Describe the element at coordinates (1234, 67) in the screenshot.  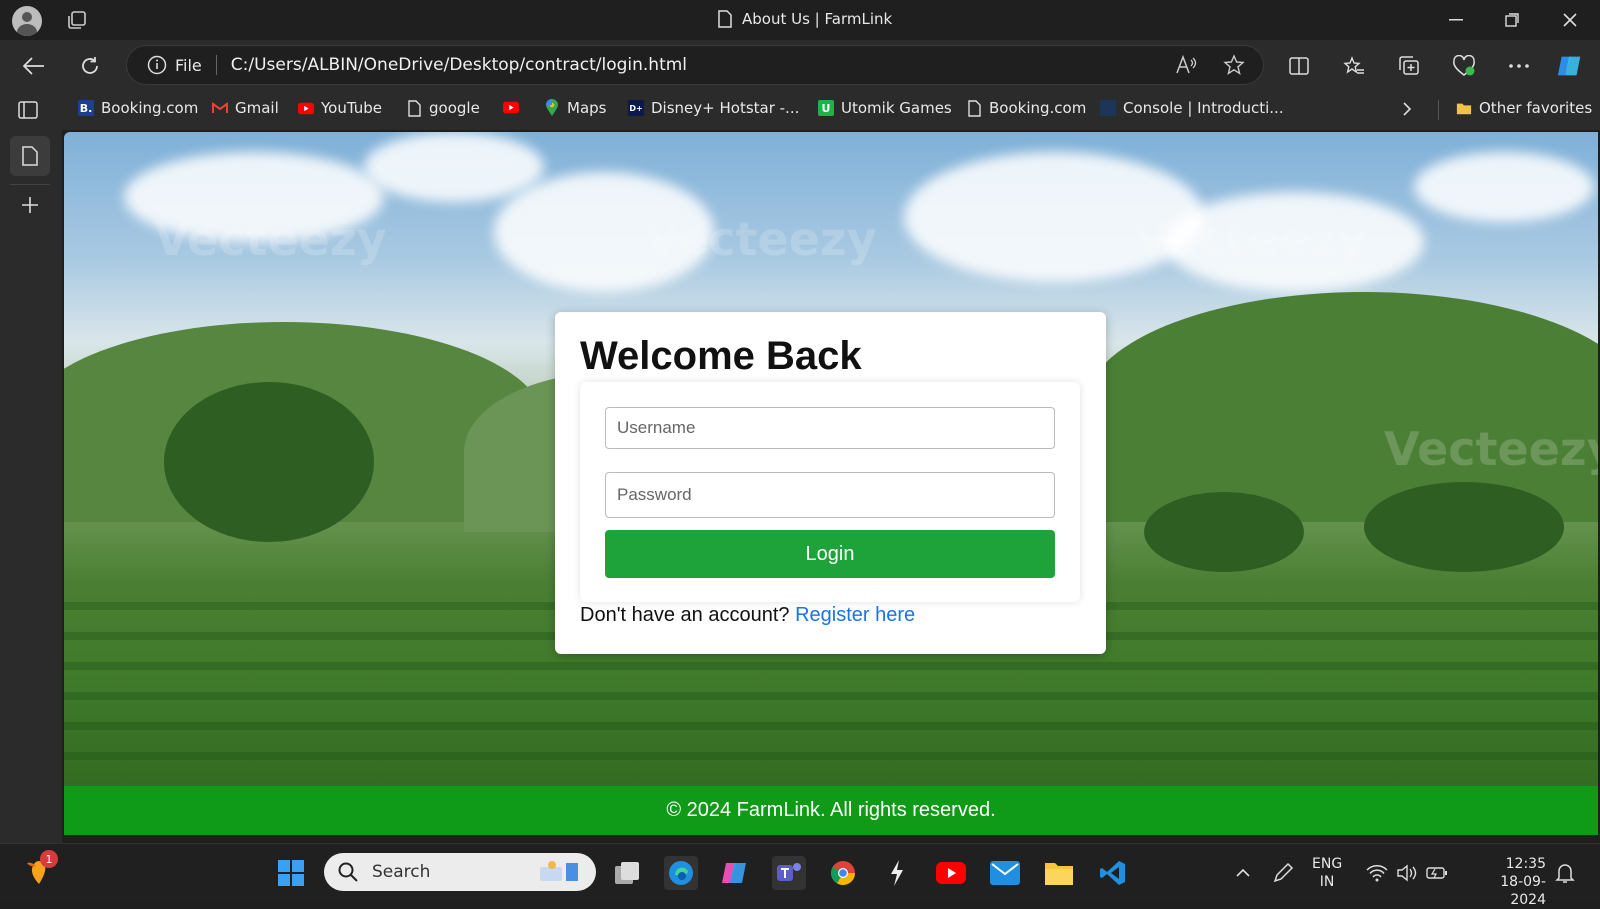
I see `favorite-star-icon` at that location.